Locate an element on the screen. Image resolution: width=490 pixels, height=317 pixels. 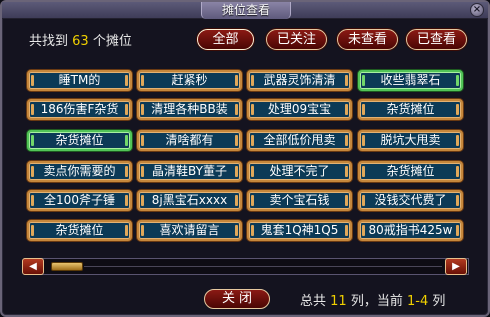
stall-button: 卖点你需要的 is located at coordinates (79, 171).